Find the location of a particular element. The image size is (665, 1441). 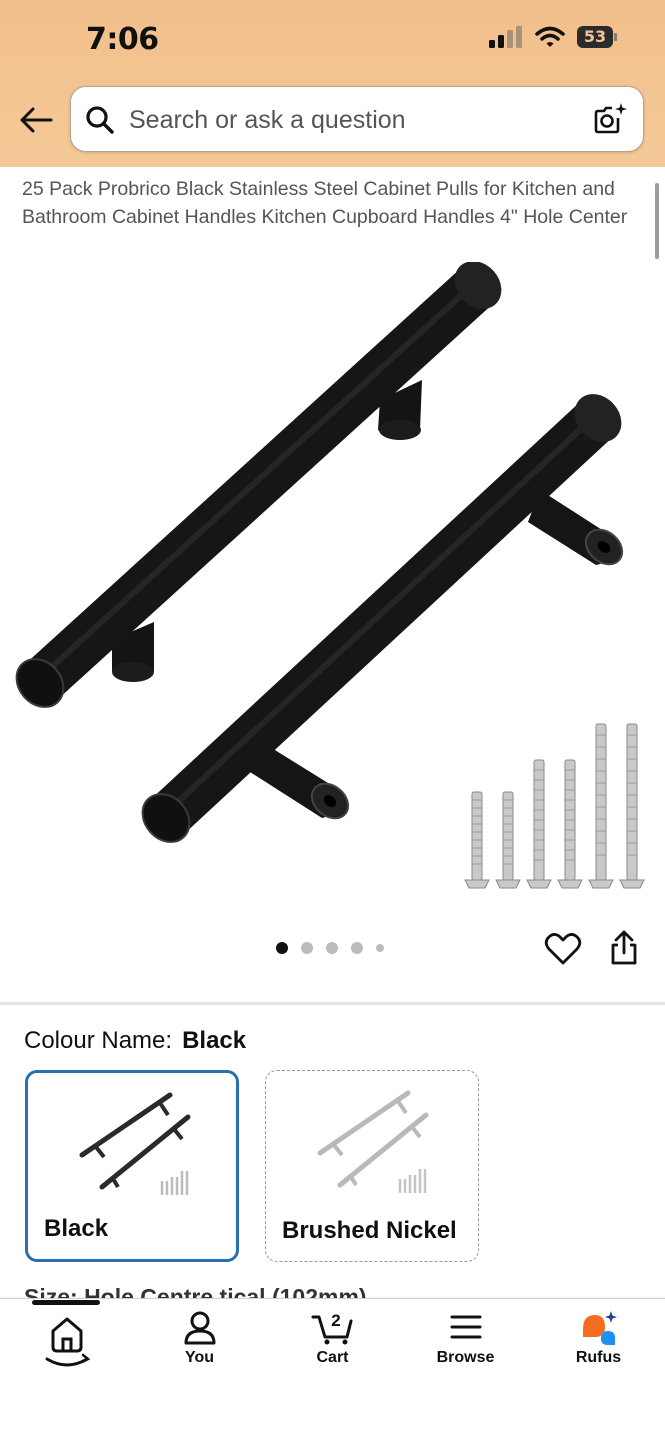

status-icons: 53 is located at coordinates (553, 37).